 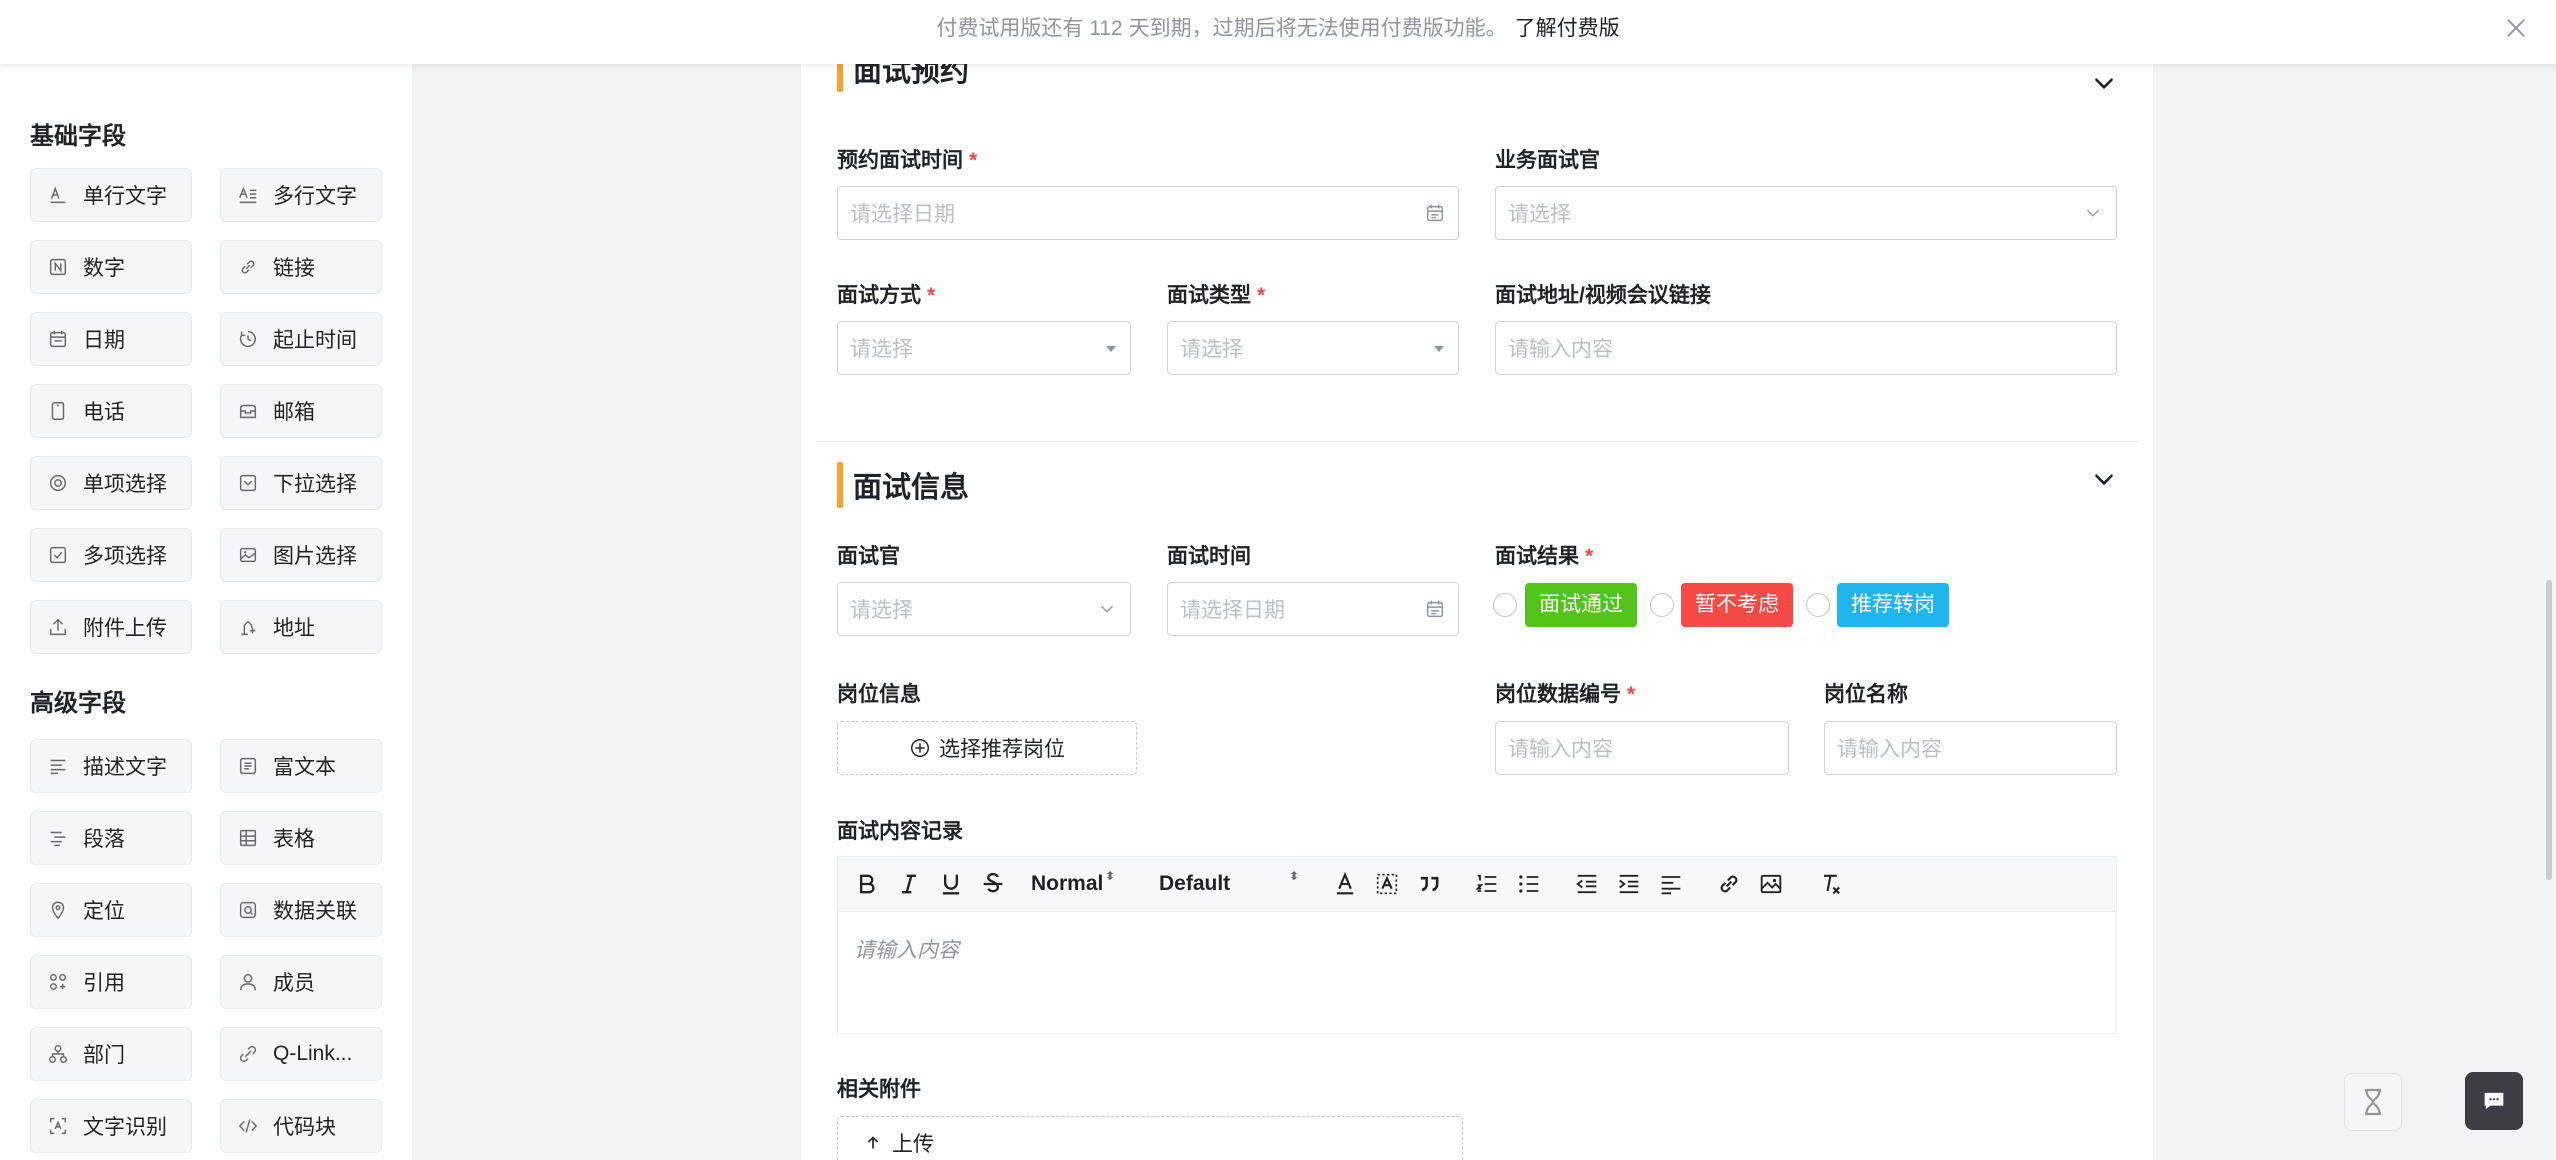 I want to click on field-button-rich-text: 富文本, so click(x=301, y=766).